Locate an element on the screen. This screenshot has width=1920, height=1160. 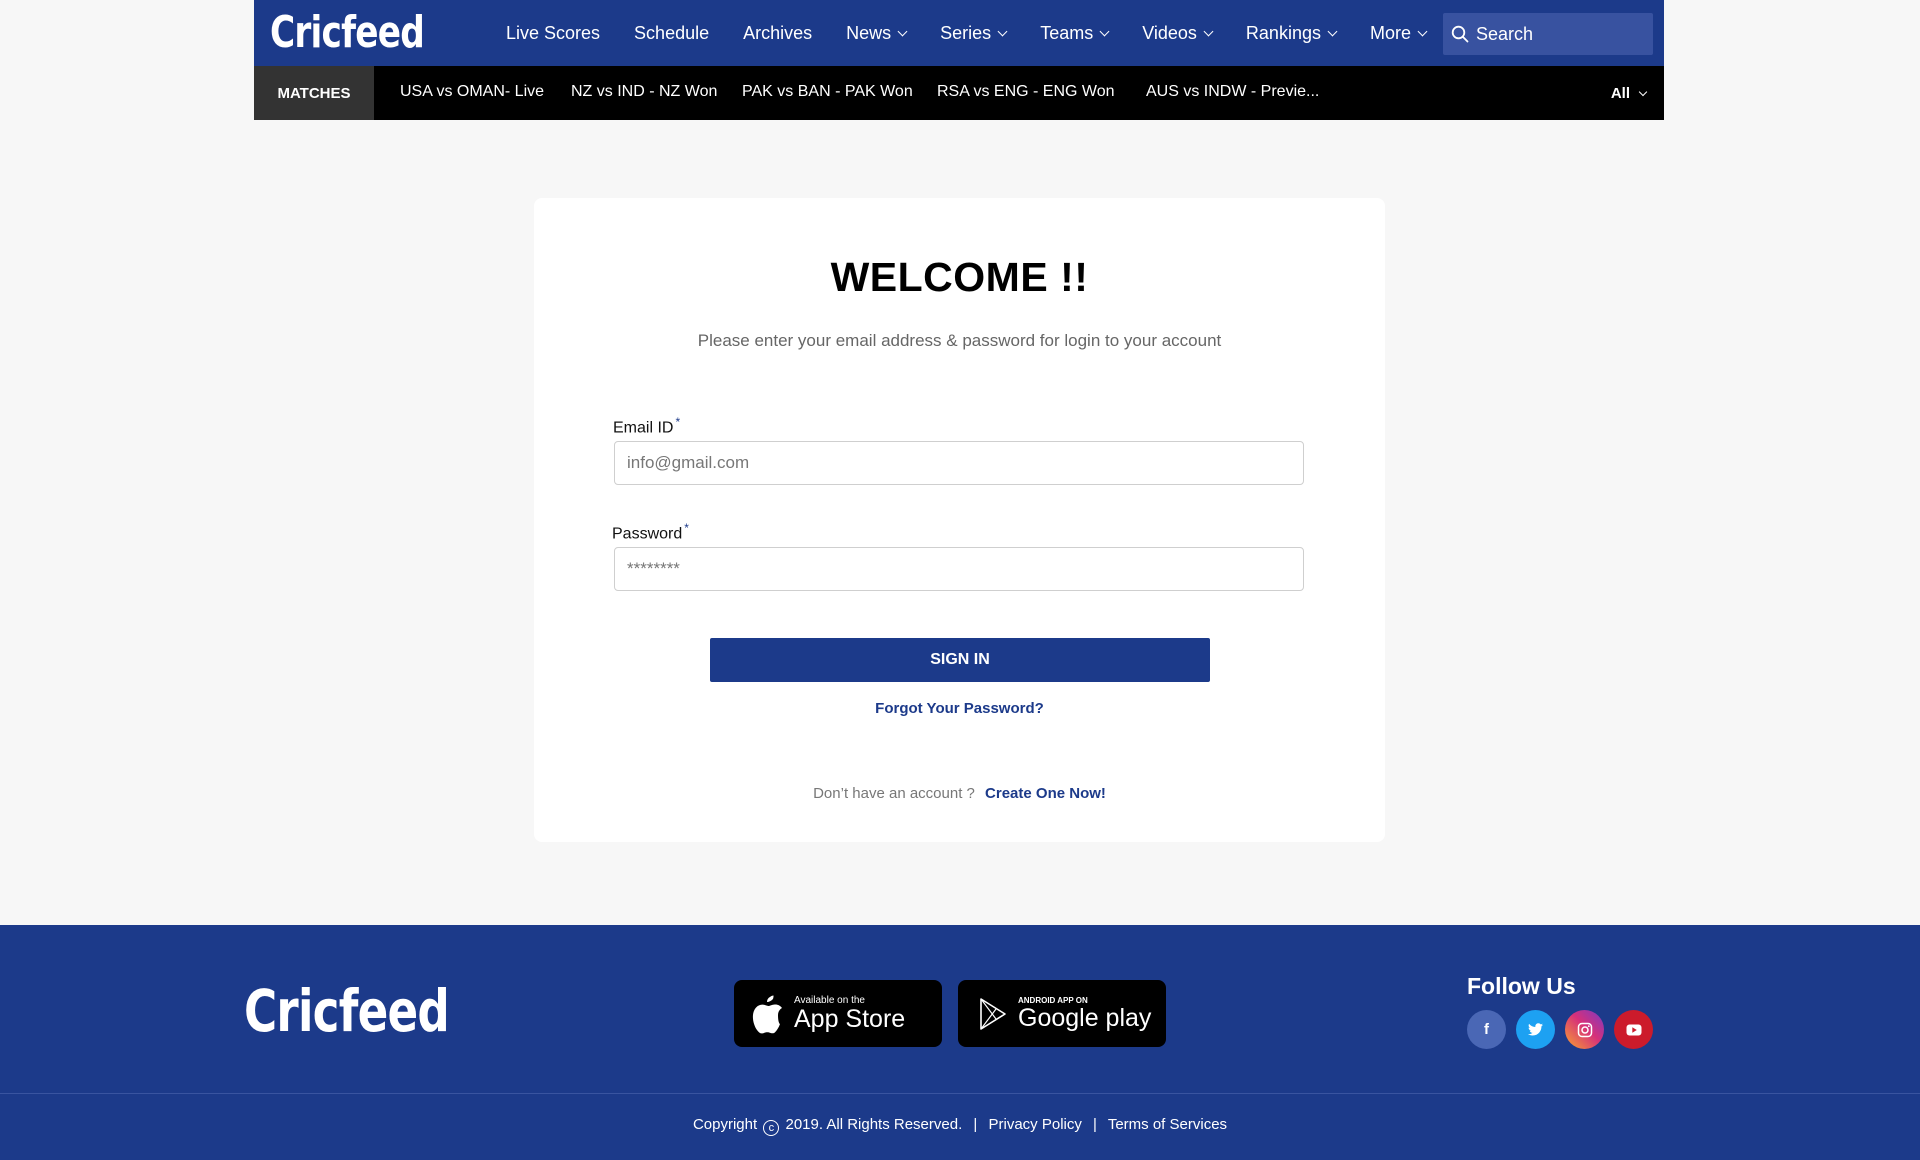
search-input is located at coordinates (1556, 34).